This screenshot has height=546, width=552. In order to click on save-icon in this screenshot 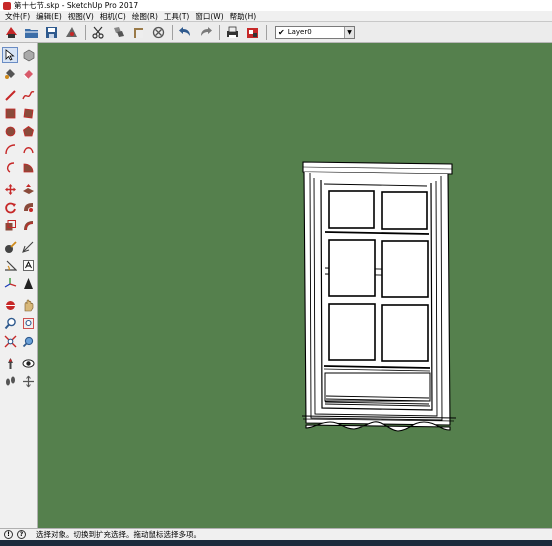, I will do `click(51, 32)`.